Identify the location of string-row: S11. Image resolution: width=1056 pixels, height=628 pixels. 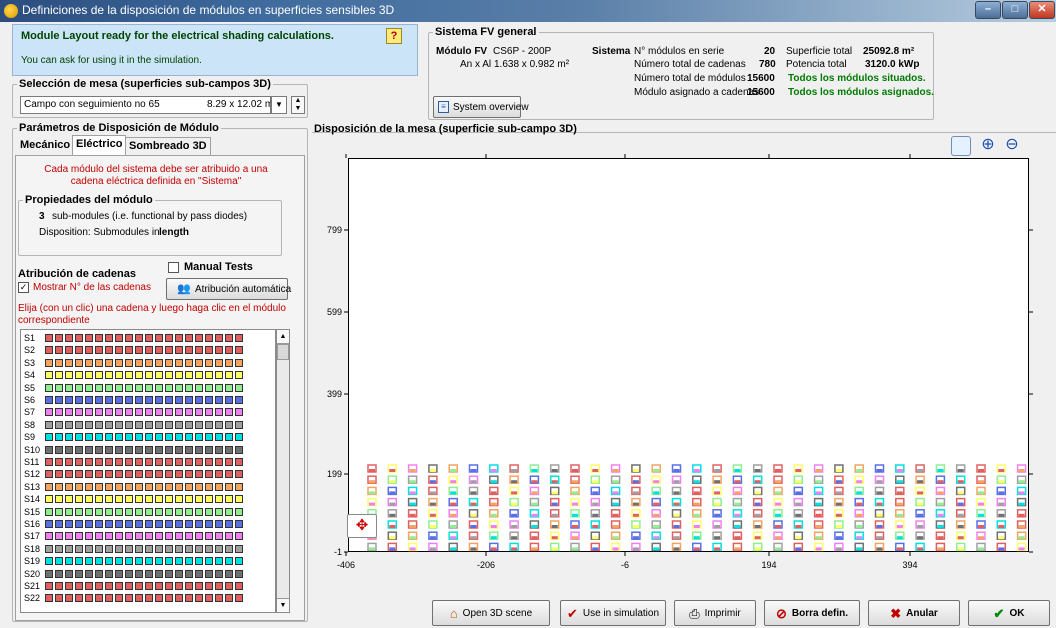
(148, 462).